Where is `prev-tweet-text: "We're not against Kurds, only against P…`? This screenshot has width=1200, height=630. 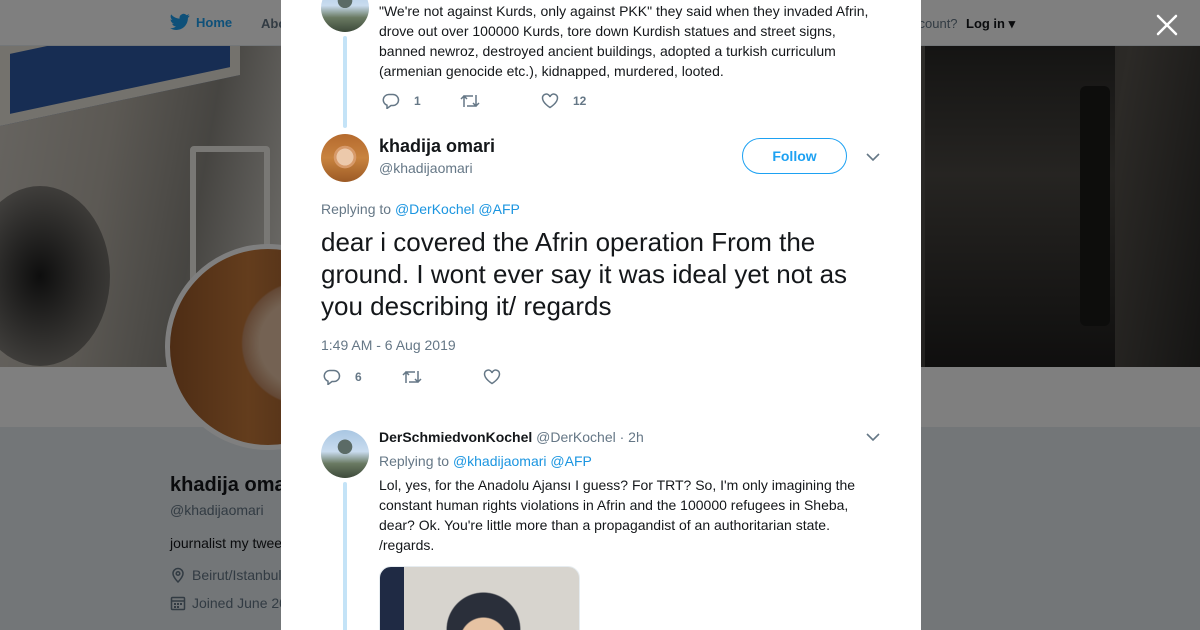 prev-tweet-text: "We're not against Kurds, only against P… is located at coordinates (624, 41).